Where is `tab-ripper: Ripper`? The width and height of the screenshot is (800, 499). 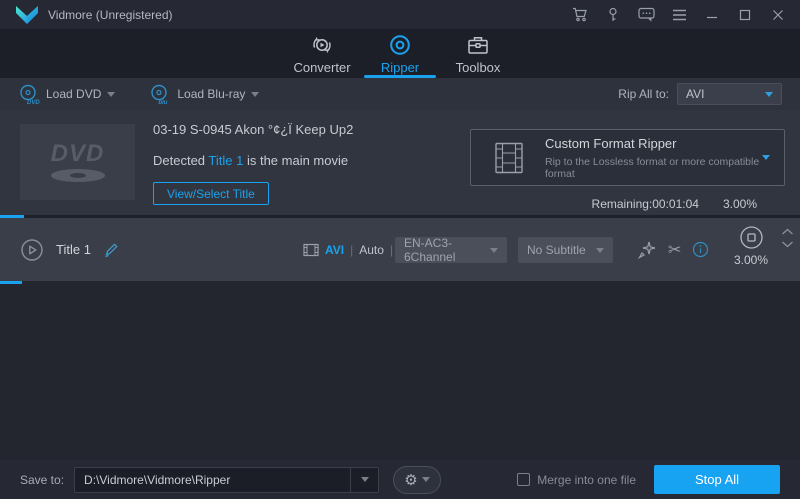 tab-ripper: Ripper is located at coordinates (400, 53).